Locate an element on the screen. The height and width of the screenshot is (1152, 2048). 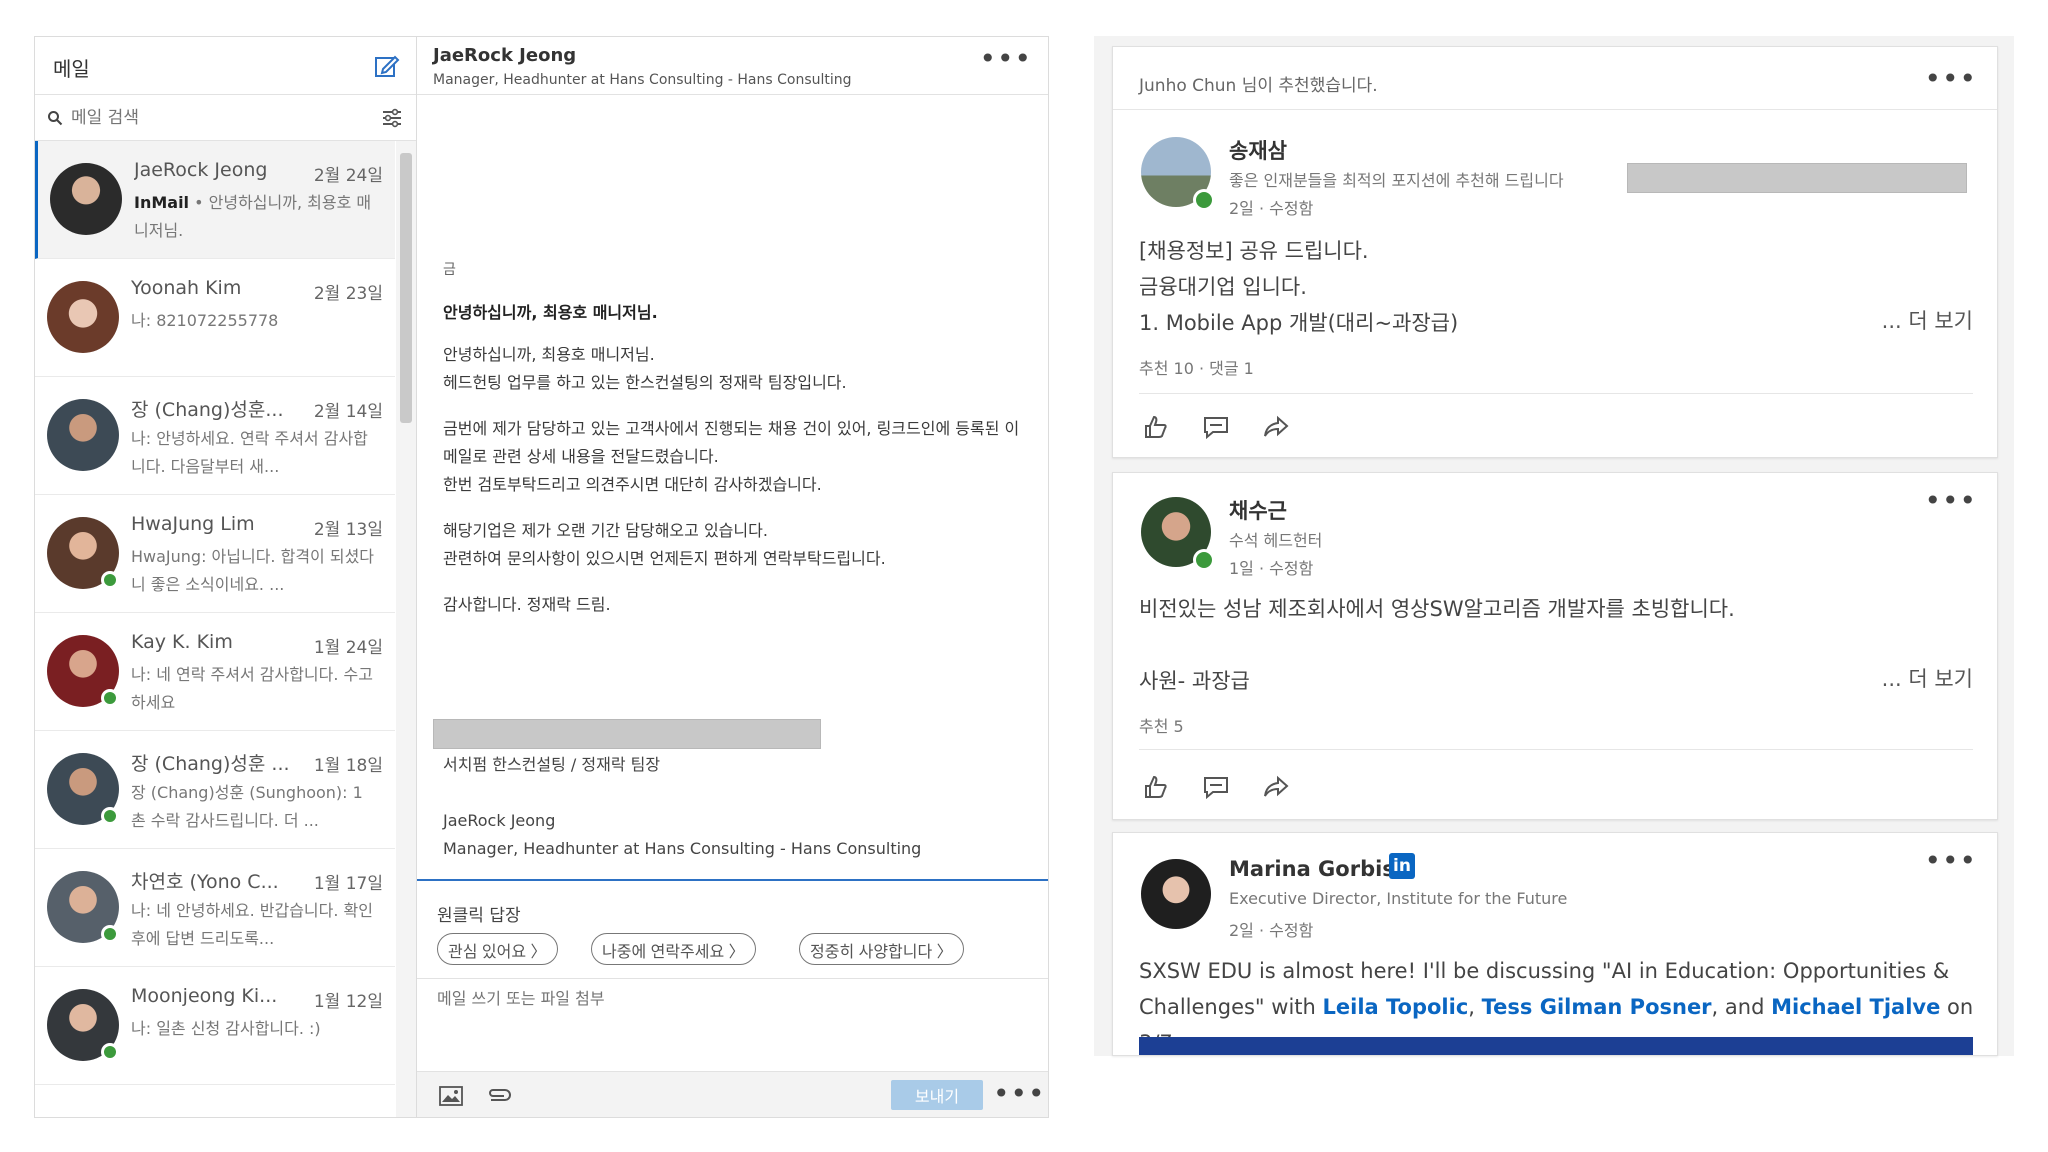
signature-name: JaeRock Jeong is located at coordinates (499, 820).